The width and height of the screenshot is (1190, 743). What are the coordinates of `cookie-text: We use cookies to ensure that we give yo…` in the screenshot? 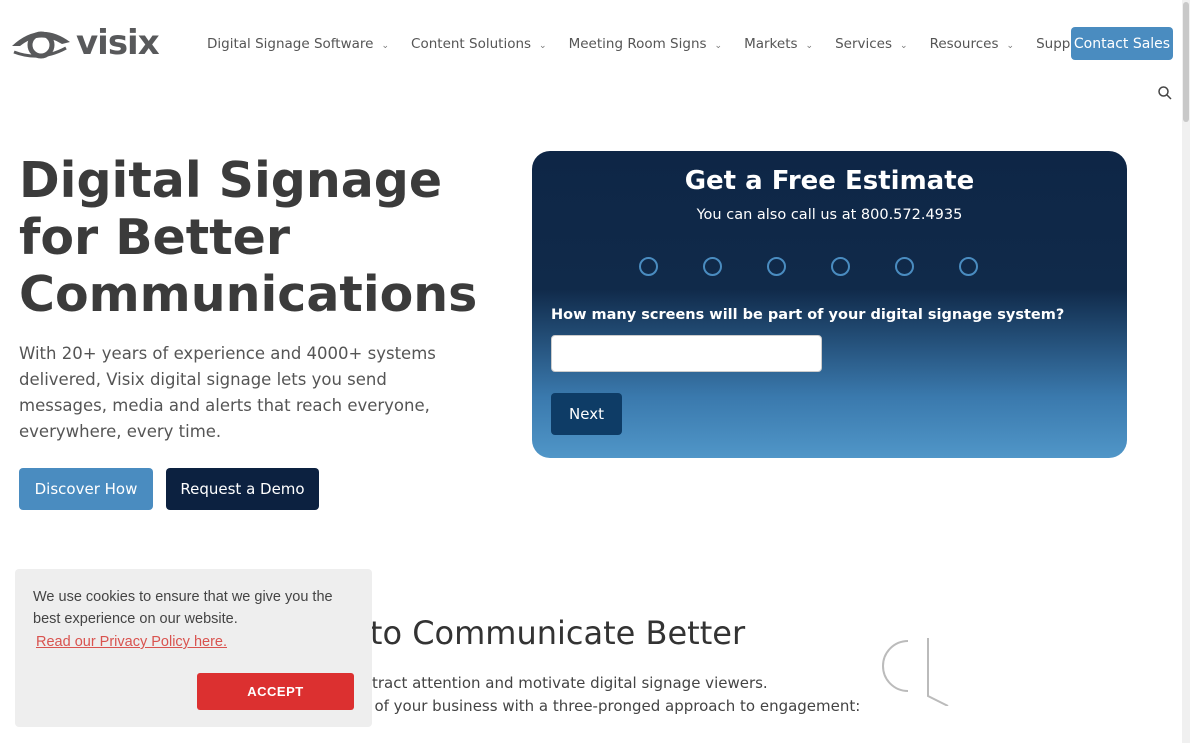 It's located at (183, 608).